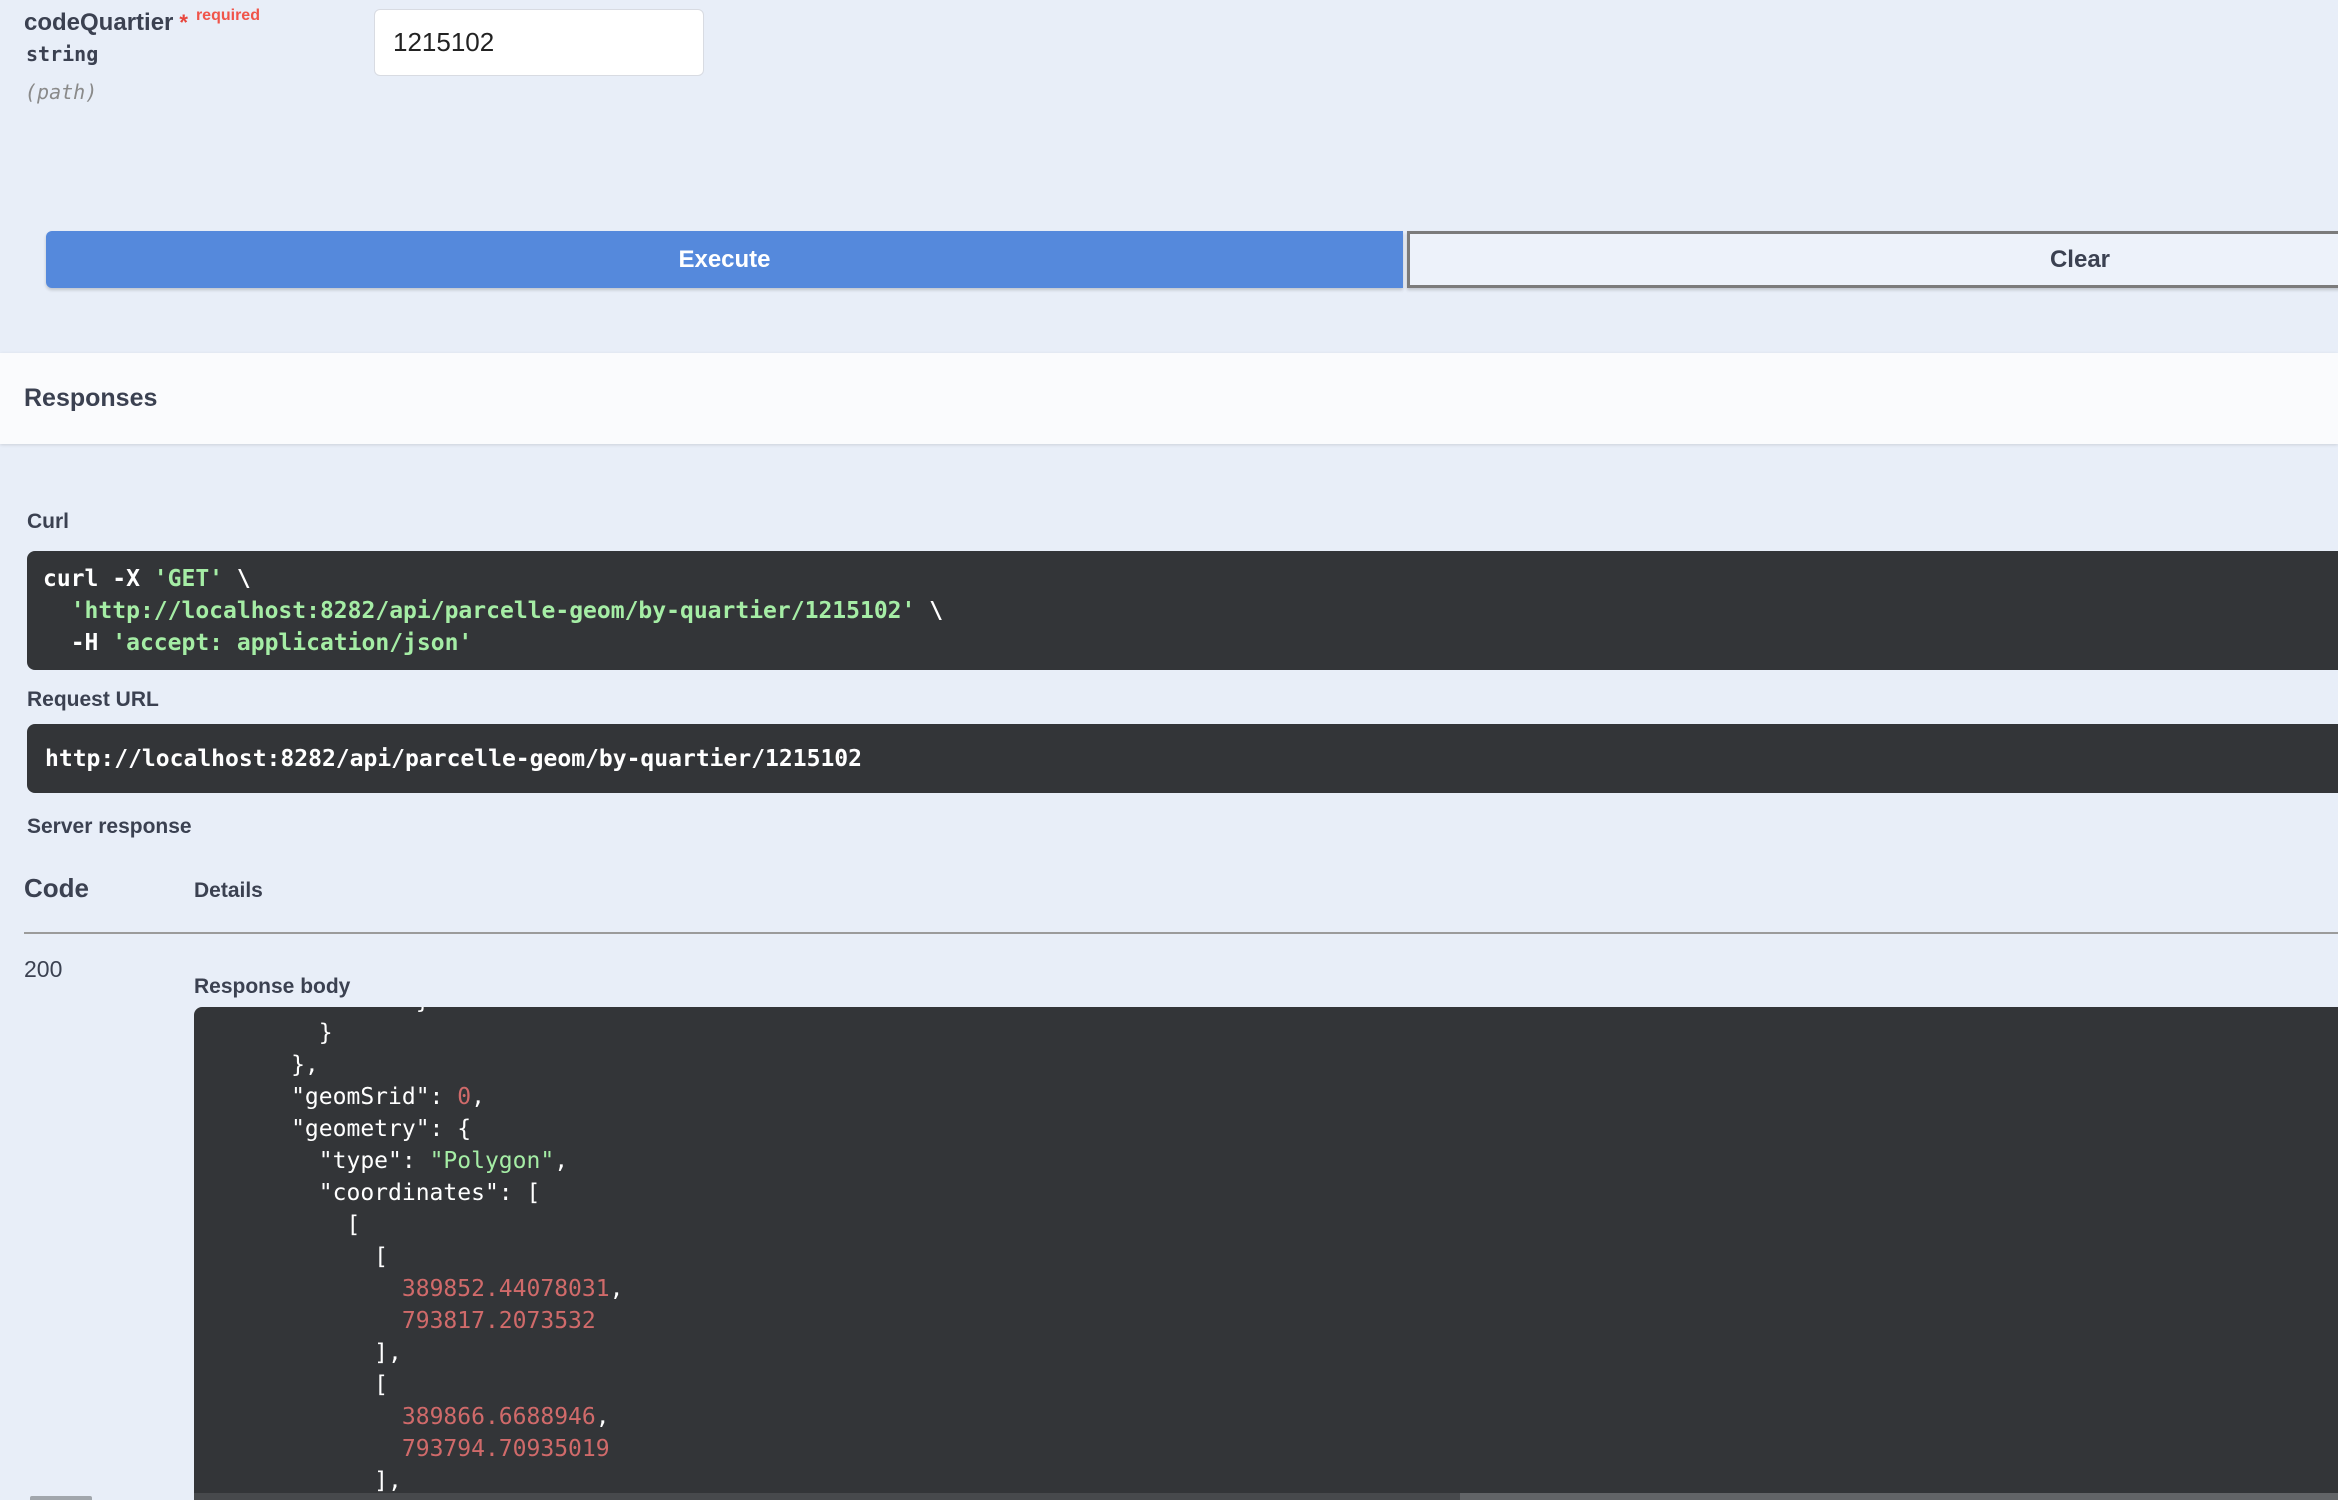 The image size is (2338, 1500). Describe the element at coordinates (61, 1498) in the screenshot. I see `browser-status-fragment` at that location.